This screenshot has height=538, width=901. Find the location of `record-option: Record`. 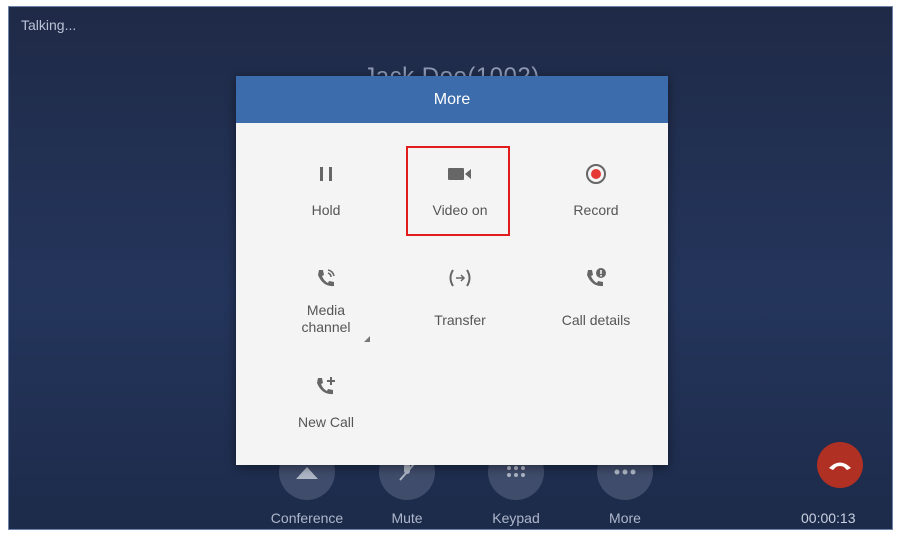

record-option: Record is located at coordinates (596, 190).